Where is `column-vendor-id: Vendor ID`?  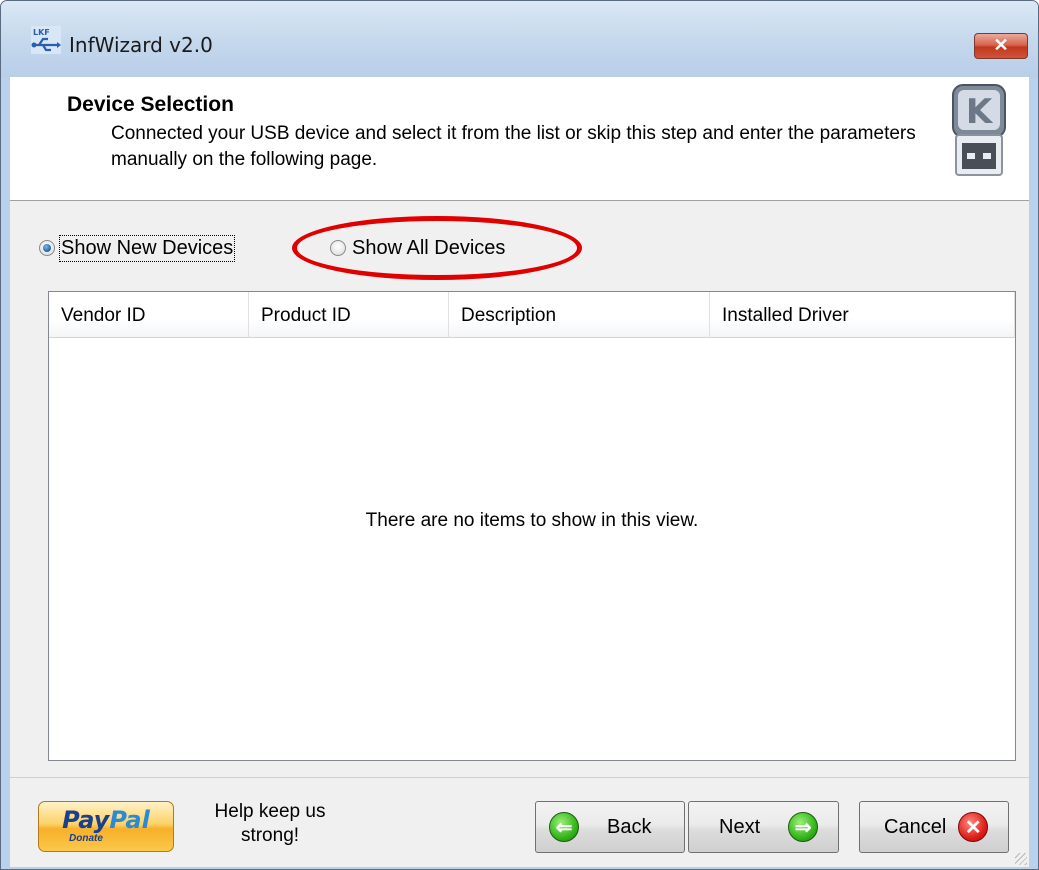
column-vendor-id: Vendor ID is located at coordinates (149, 315).